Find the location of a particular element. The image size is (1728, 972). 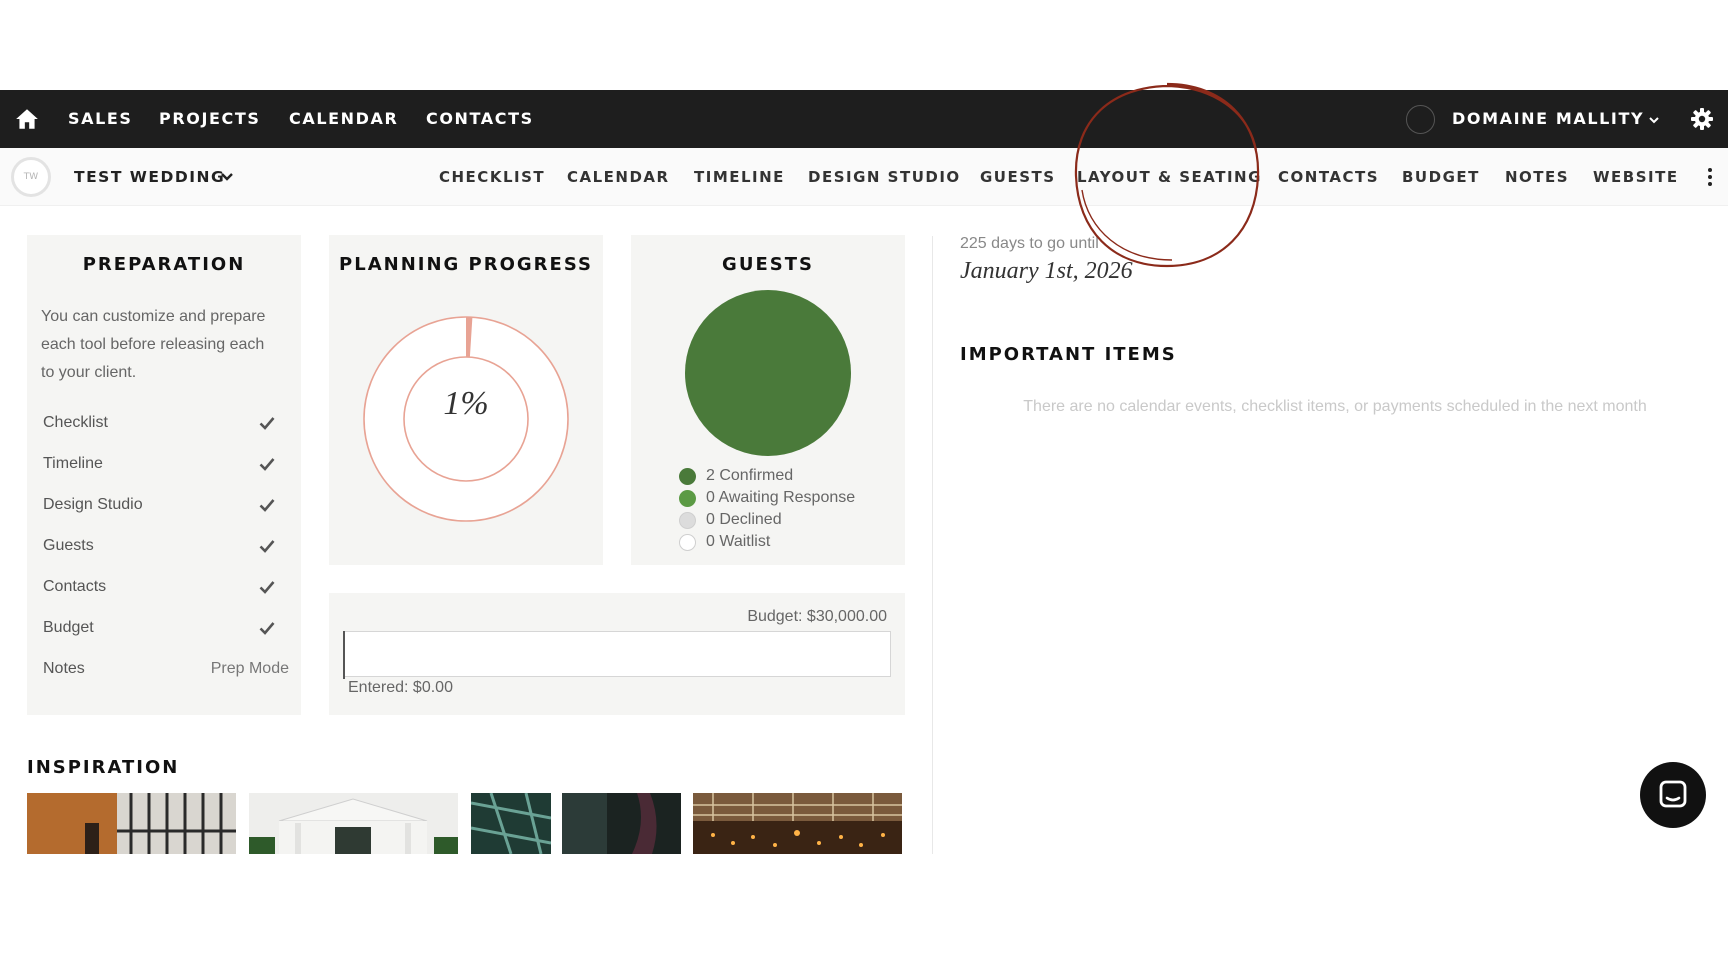

prep-mode-status: Prep Mode is located at coordinates (249, 668).